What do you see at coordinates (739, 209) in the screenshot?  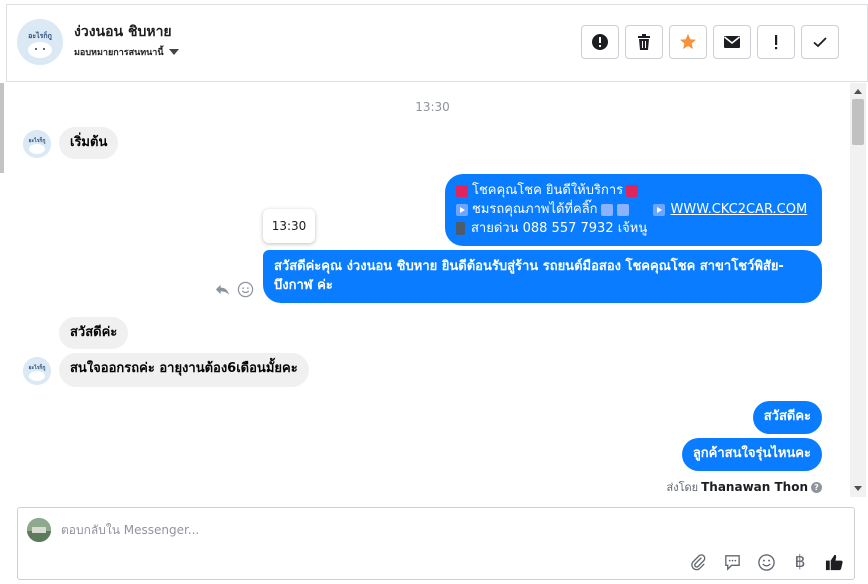 I see `website-link: WWW.CKC2CAR.COM` at bounding box center [739, 209].